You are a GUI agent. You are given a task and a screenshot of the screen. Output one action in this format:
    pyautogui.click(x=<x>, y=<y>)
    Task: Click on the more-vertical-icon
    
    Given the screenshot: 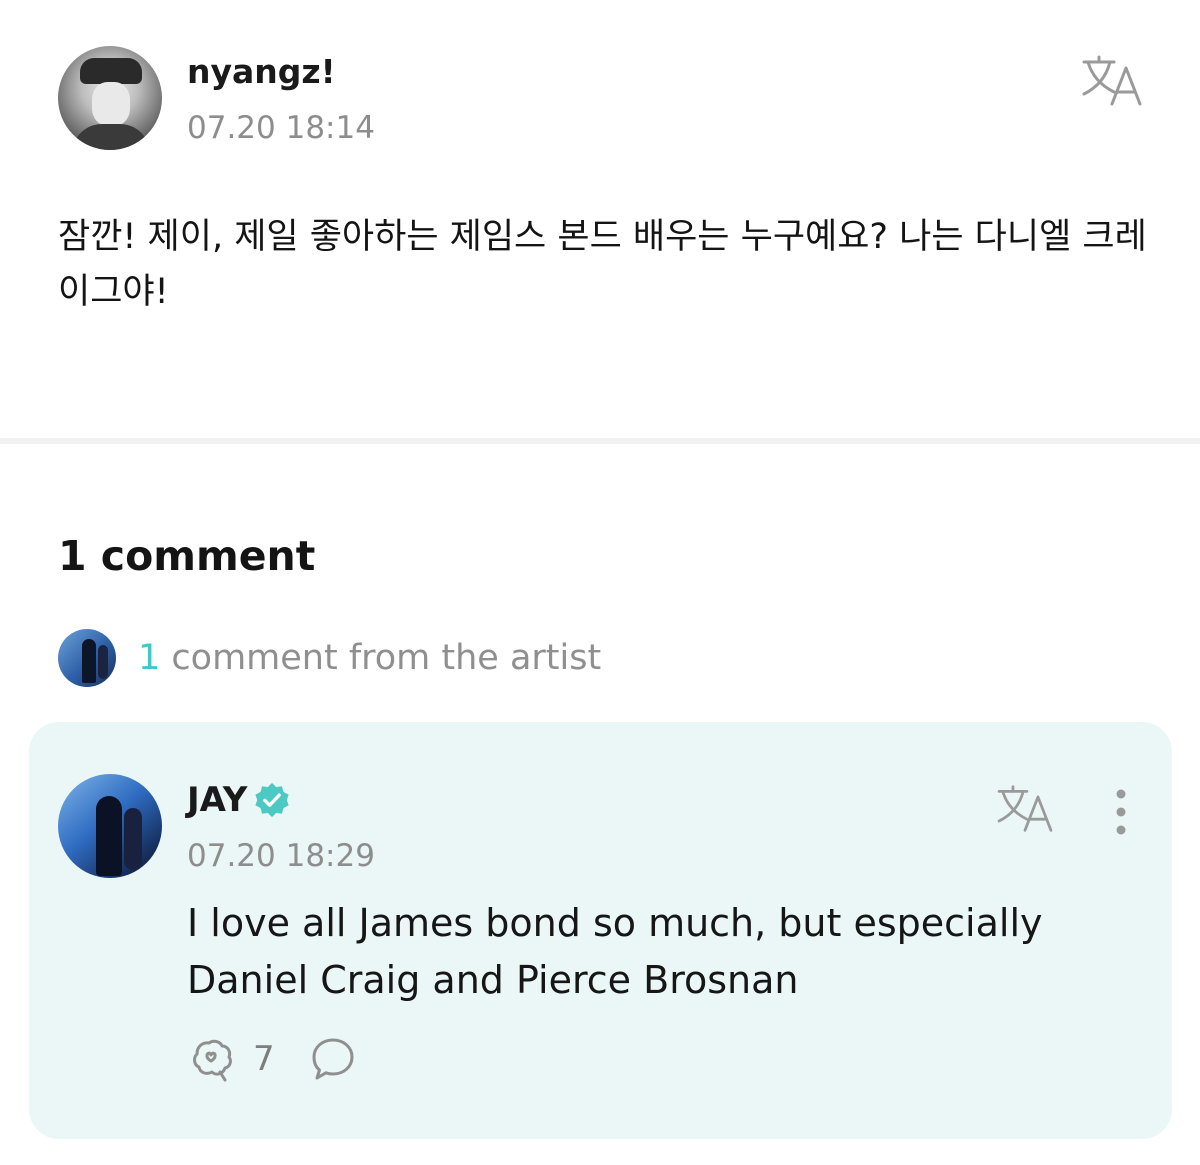 What is the action you would take?
    pyautogui.click(x=1121, y=812)
    